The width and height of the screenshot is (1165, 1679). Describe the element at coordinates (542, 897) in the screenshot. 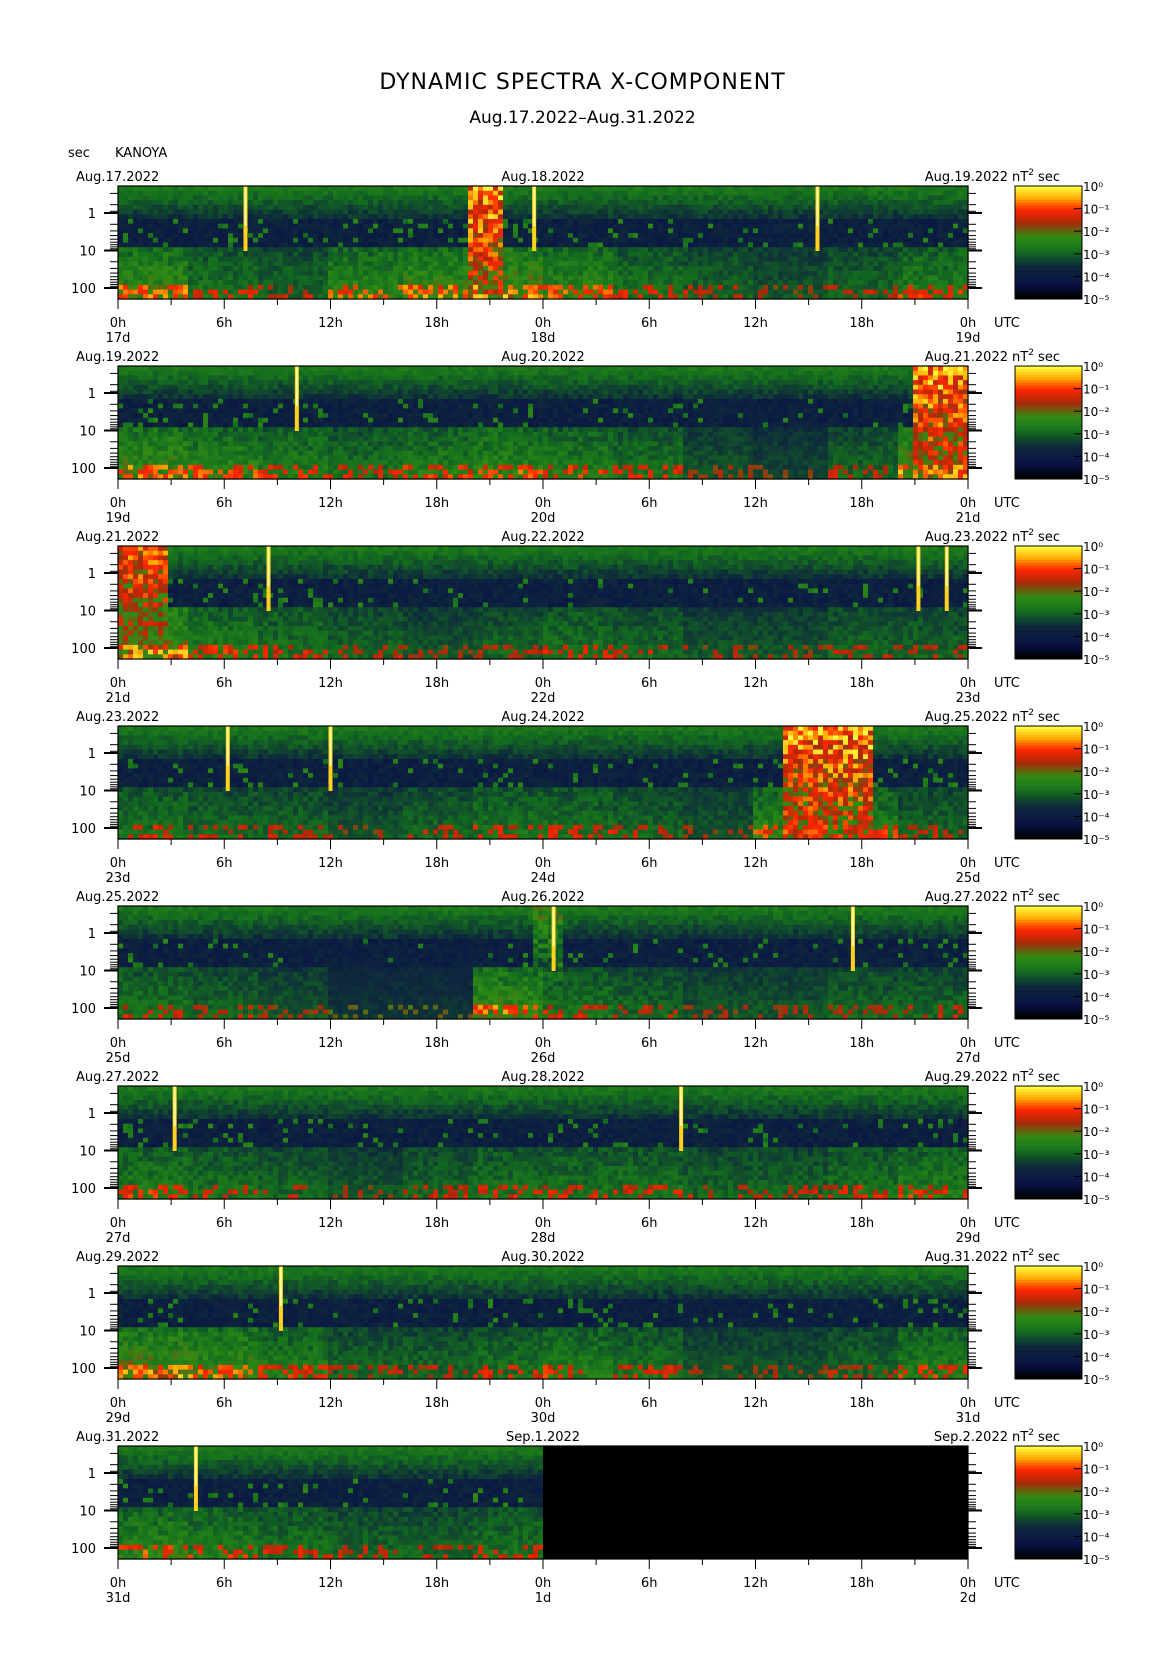

I see `panel-mid-date: Aug.26.2022` at that location.